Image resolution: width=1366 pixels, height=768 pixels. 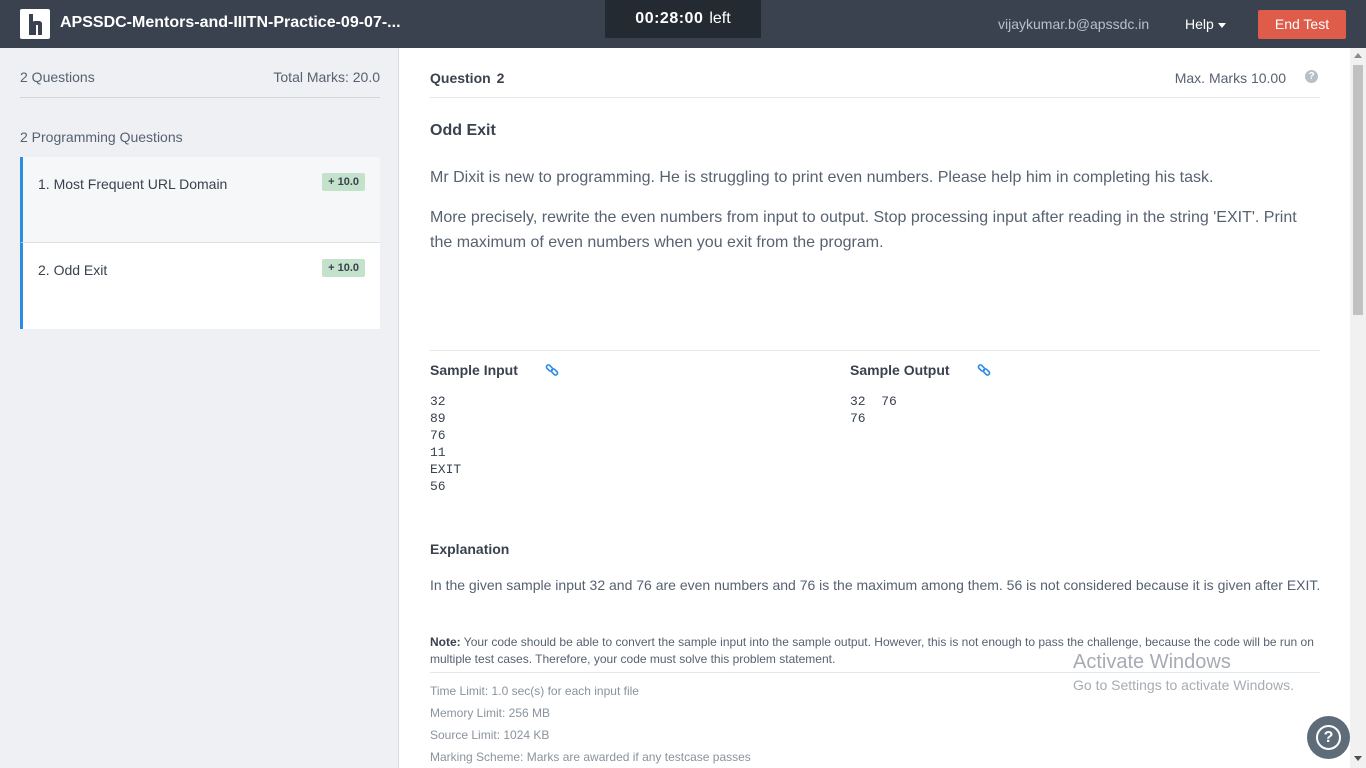 I want to click on question-circle-icon: ?, so click(x=1311, y=76).